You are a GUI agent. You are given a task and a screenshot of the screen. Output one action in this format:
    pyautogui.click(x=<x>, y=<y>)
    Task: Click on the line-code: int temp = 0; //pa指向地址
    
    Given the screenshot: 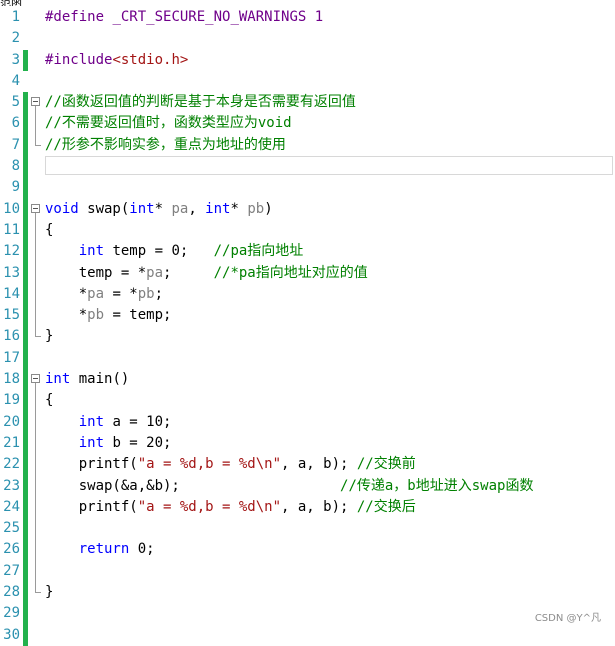 What is the action you would take?
    pyautogui.click(x=174, y=251)
    